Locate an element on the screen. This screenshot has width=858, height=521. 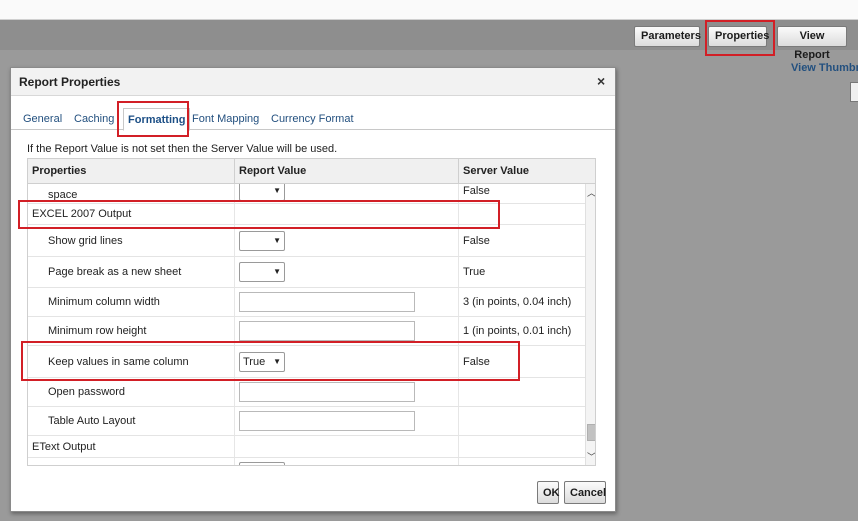
top-strip is located at coordinates (429, 10).